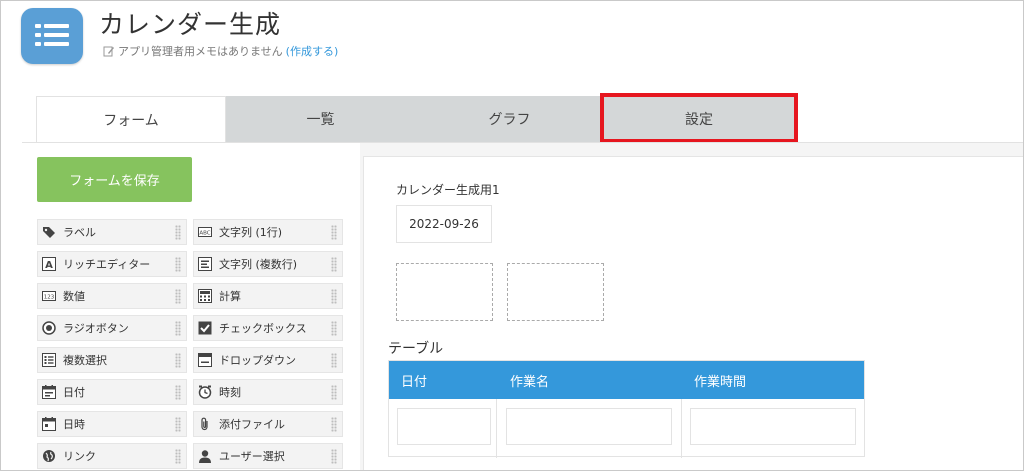 The width and height of the screenshot is (1024, 471). I want to click on field-label-text: 計算, so click(230, 296).